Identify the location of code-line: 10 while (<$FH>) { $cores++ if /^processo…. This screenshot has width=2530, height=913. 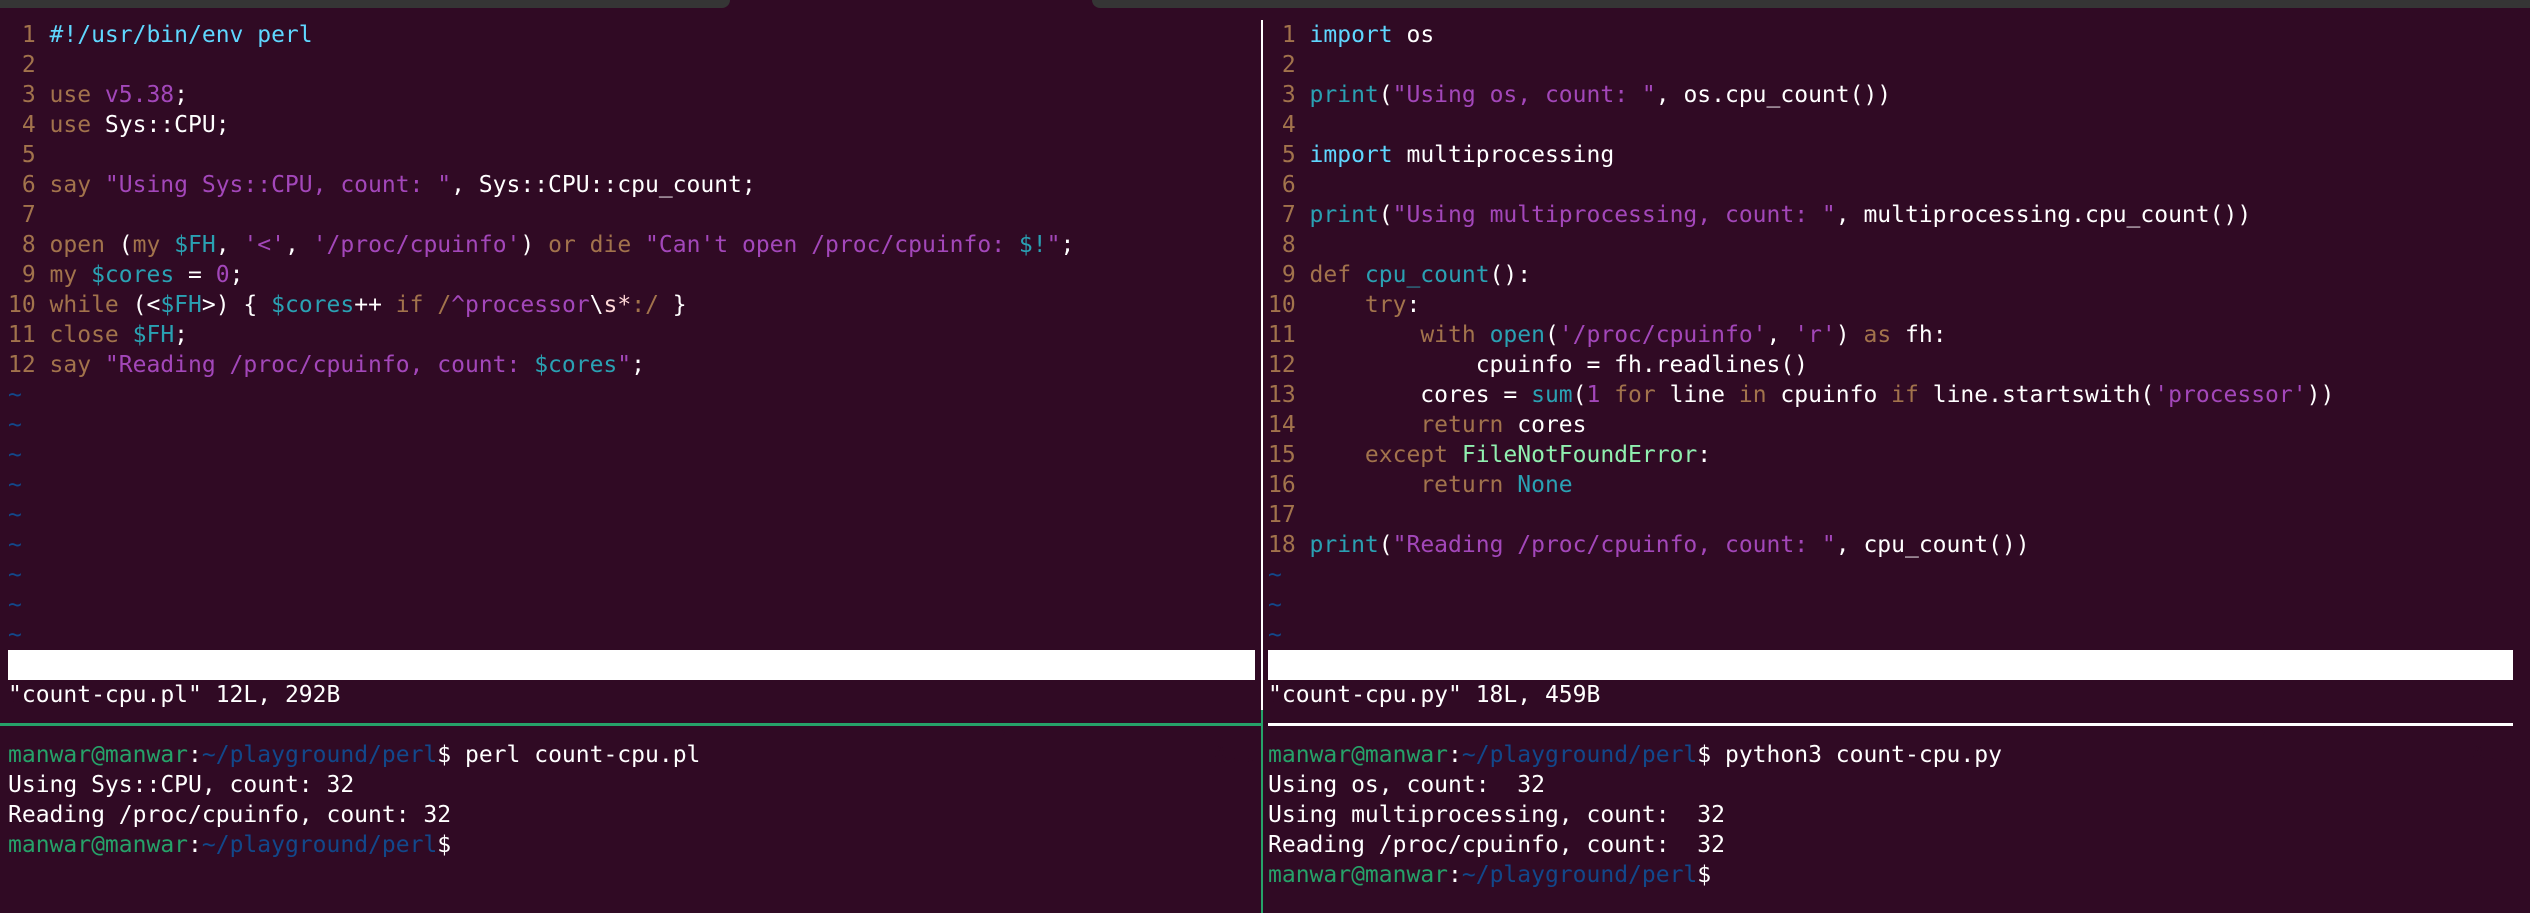
(631, 305).